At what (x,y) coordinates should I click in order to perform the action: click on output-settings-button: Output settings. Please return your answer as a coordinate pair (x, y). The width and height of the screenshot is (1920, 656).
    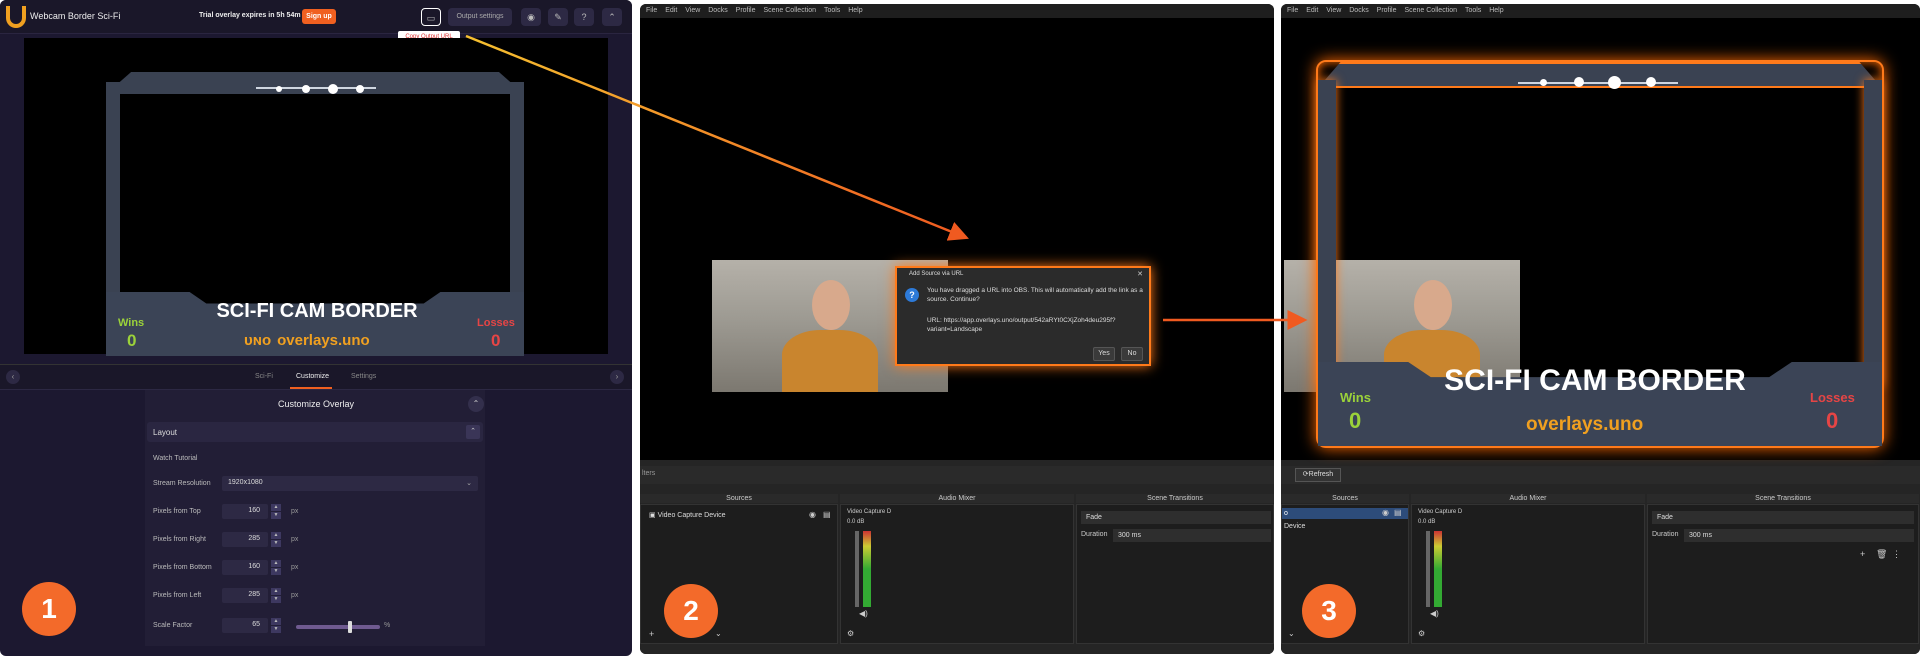
    Looking at the image, I should click on (480, 17).